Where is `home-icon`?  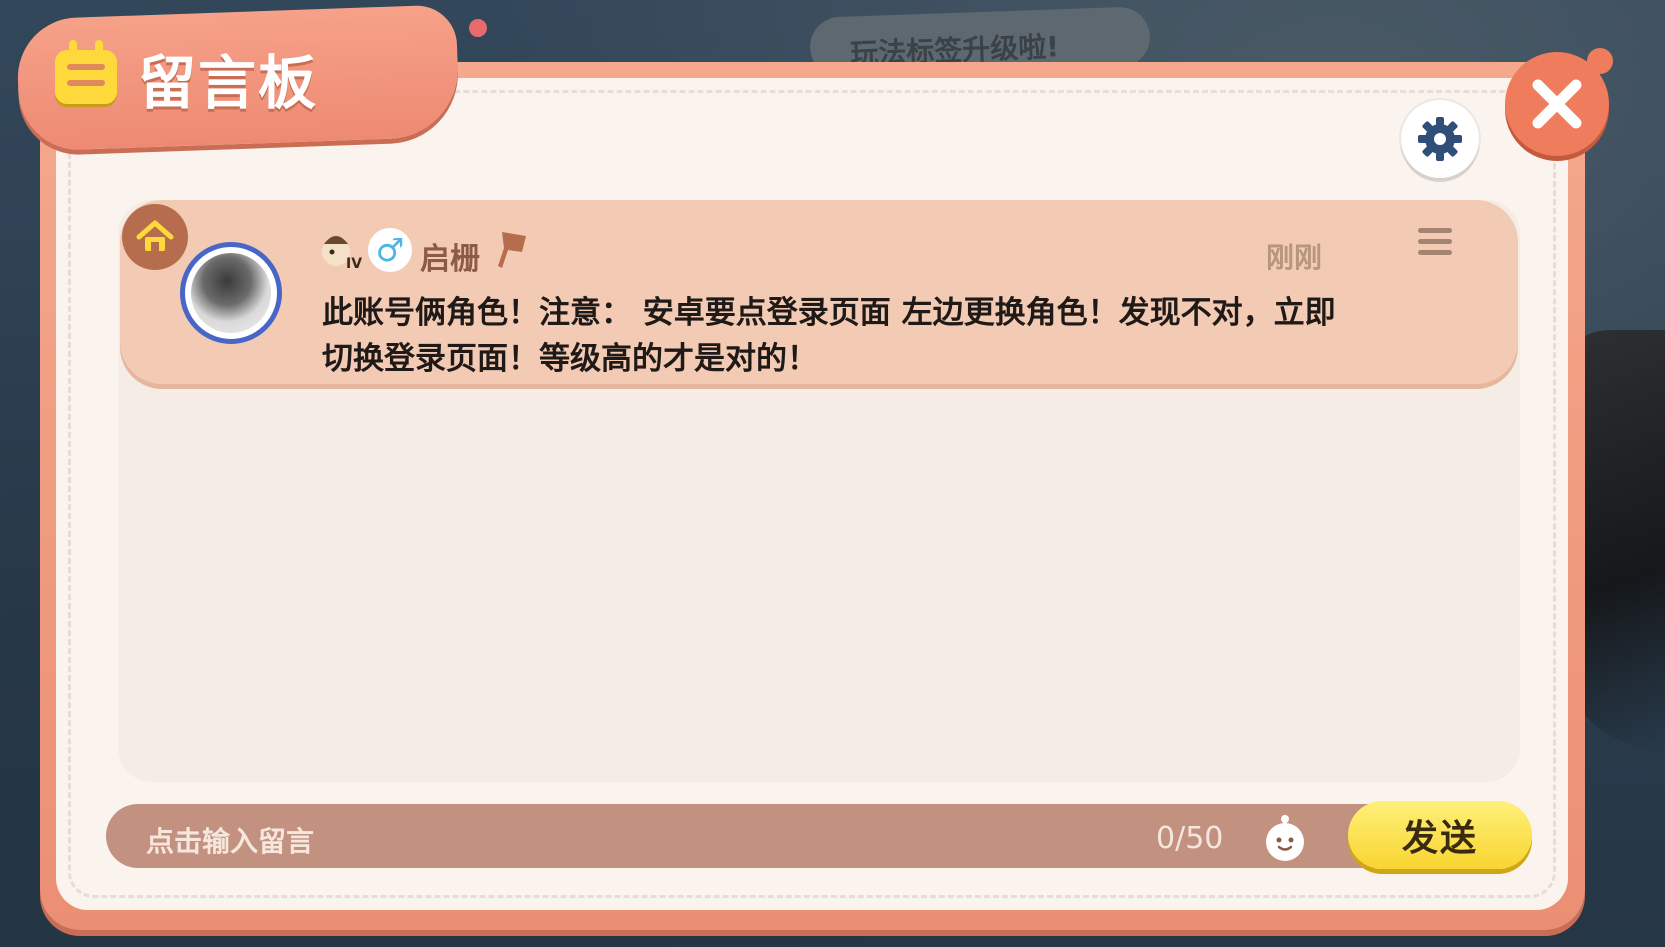 home-icon is located at coordinates (155, 235).